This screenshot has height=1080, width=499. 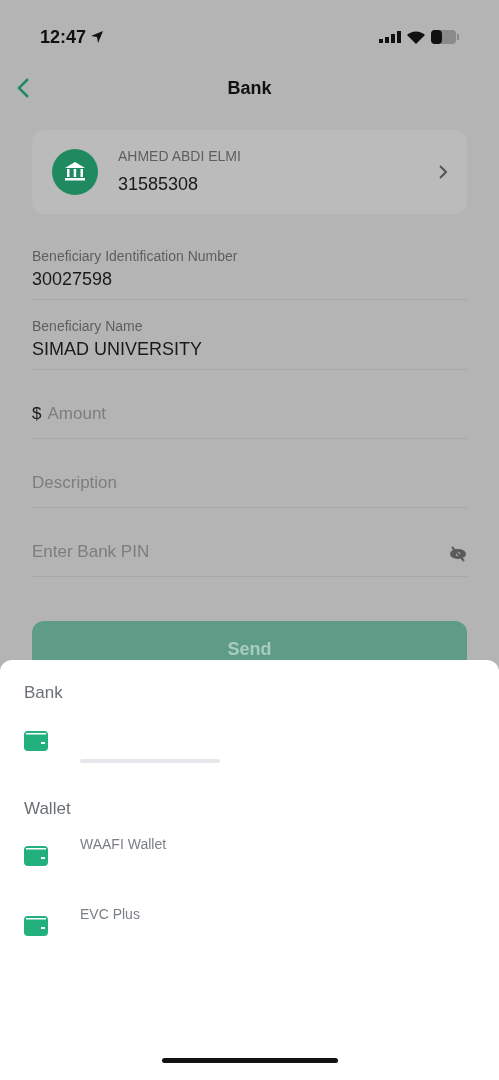 What do you see at coordinates (445, 37) in the screenshot?
I see `battery-icon` at bounding box center [445, 37].